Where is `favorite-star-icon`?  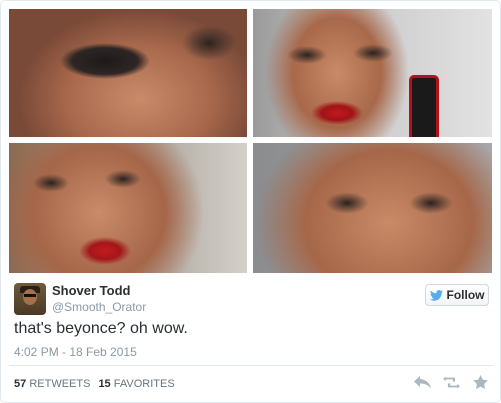
favorite-star-icon is located at coordinates (480, 382).